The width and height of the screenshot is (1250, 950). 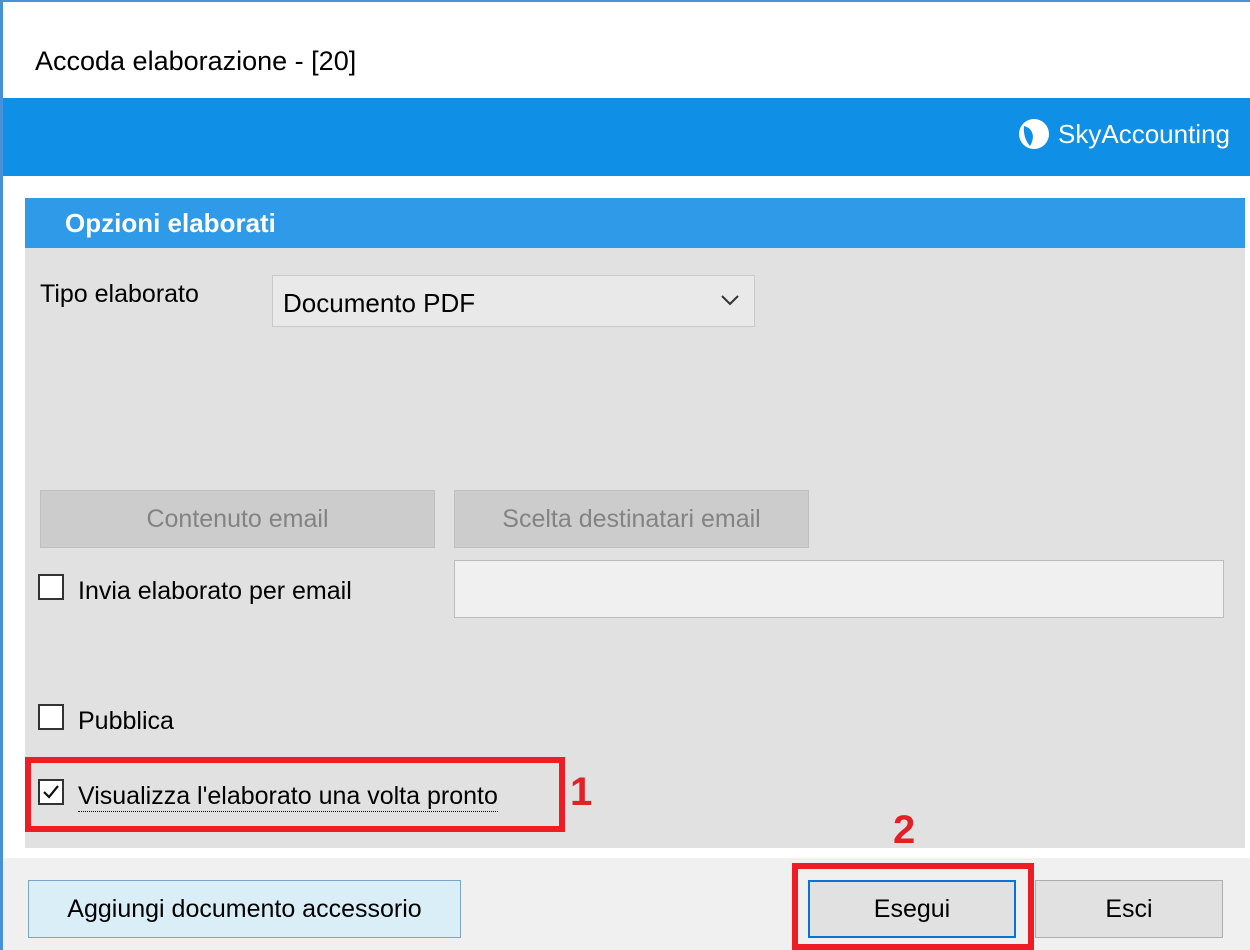 What do you see at coordinates (215, 591) in the screenshot?
I see `invia-email-label: Invia elaborato per email` at bounding box center [215, 591].